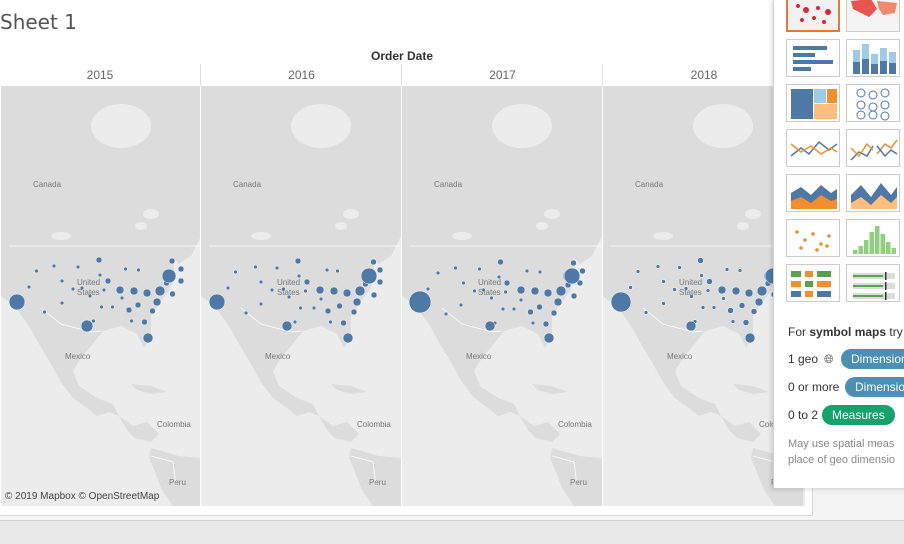 The height and width of the screenshot is (544, 904). What do you see at coordinates (813, 148) in the screenshot?
I see `chart-type-lines-continuous` at bounding box center [813, 148].